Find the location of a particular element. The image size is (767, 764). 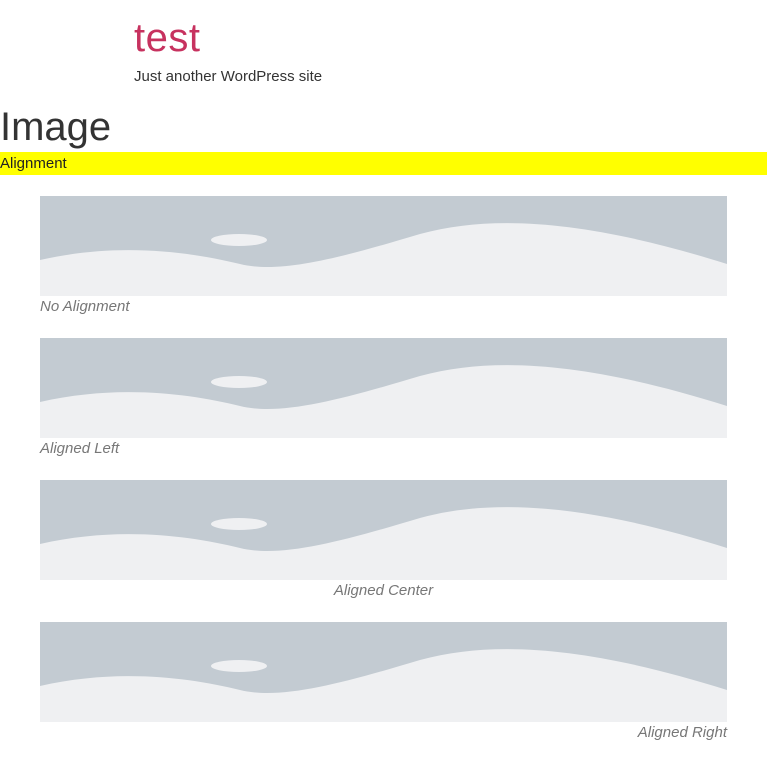

figure-caption: No Alignment is located at coordinates (85, 306).